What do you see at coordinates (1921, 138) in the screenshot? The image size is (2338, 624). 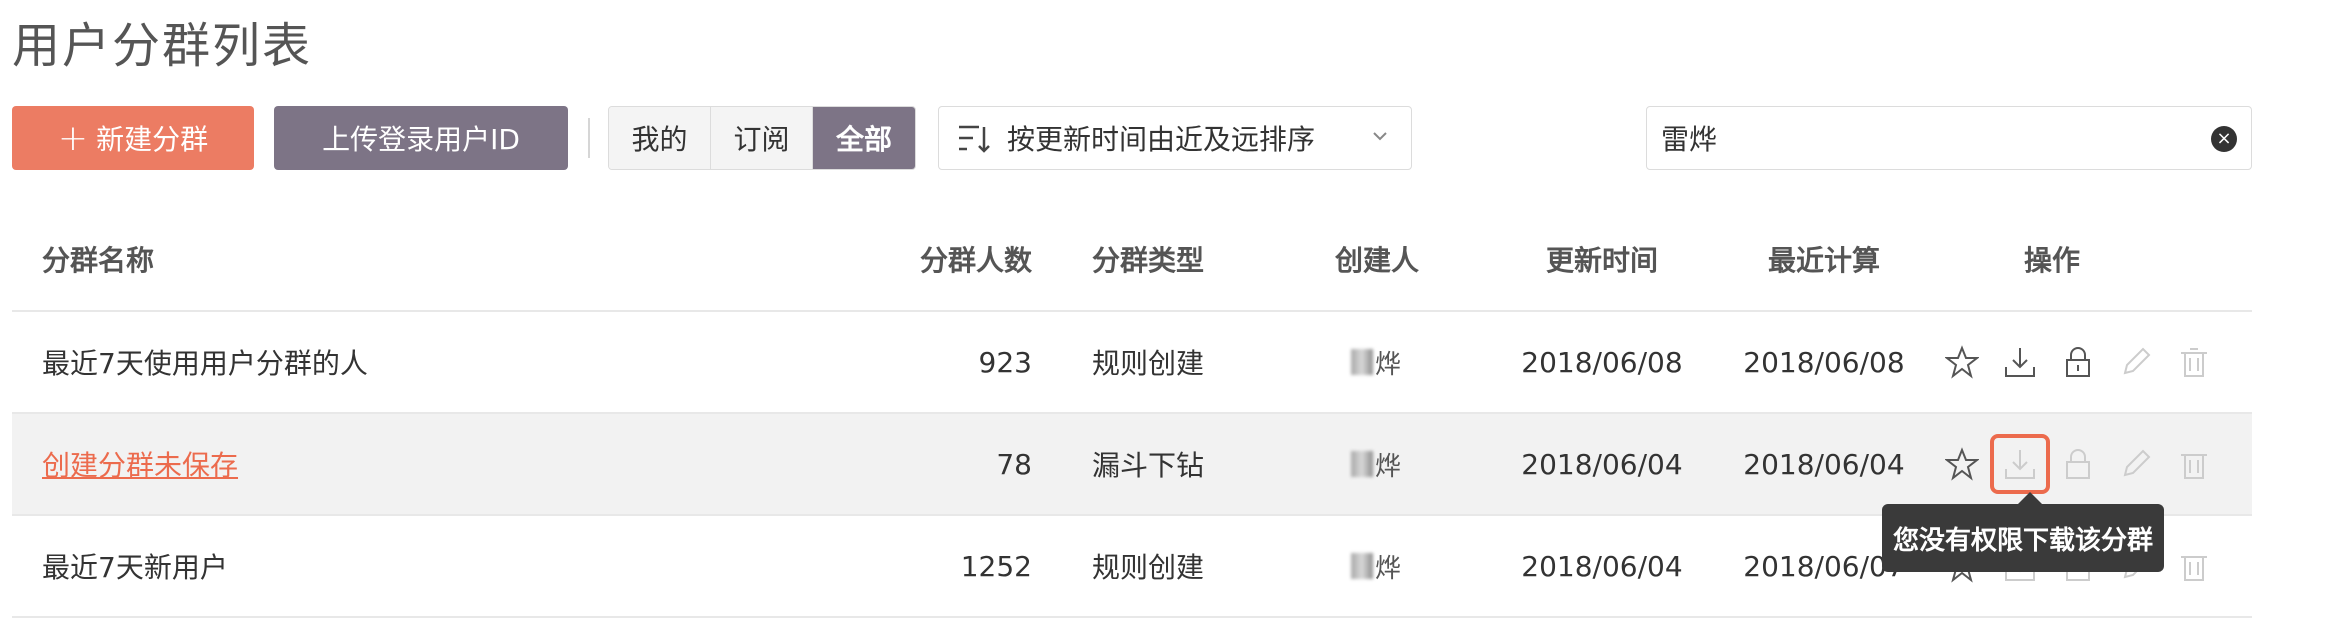 I see `search-input` at bounding box center [1921, 138].